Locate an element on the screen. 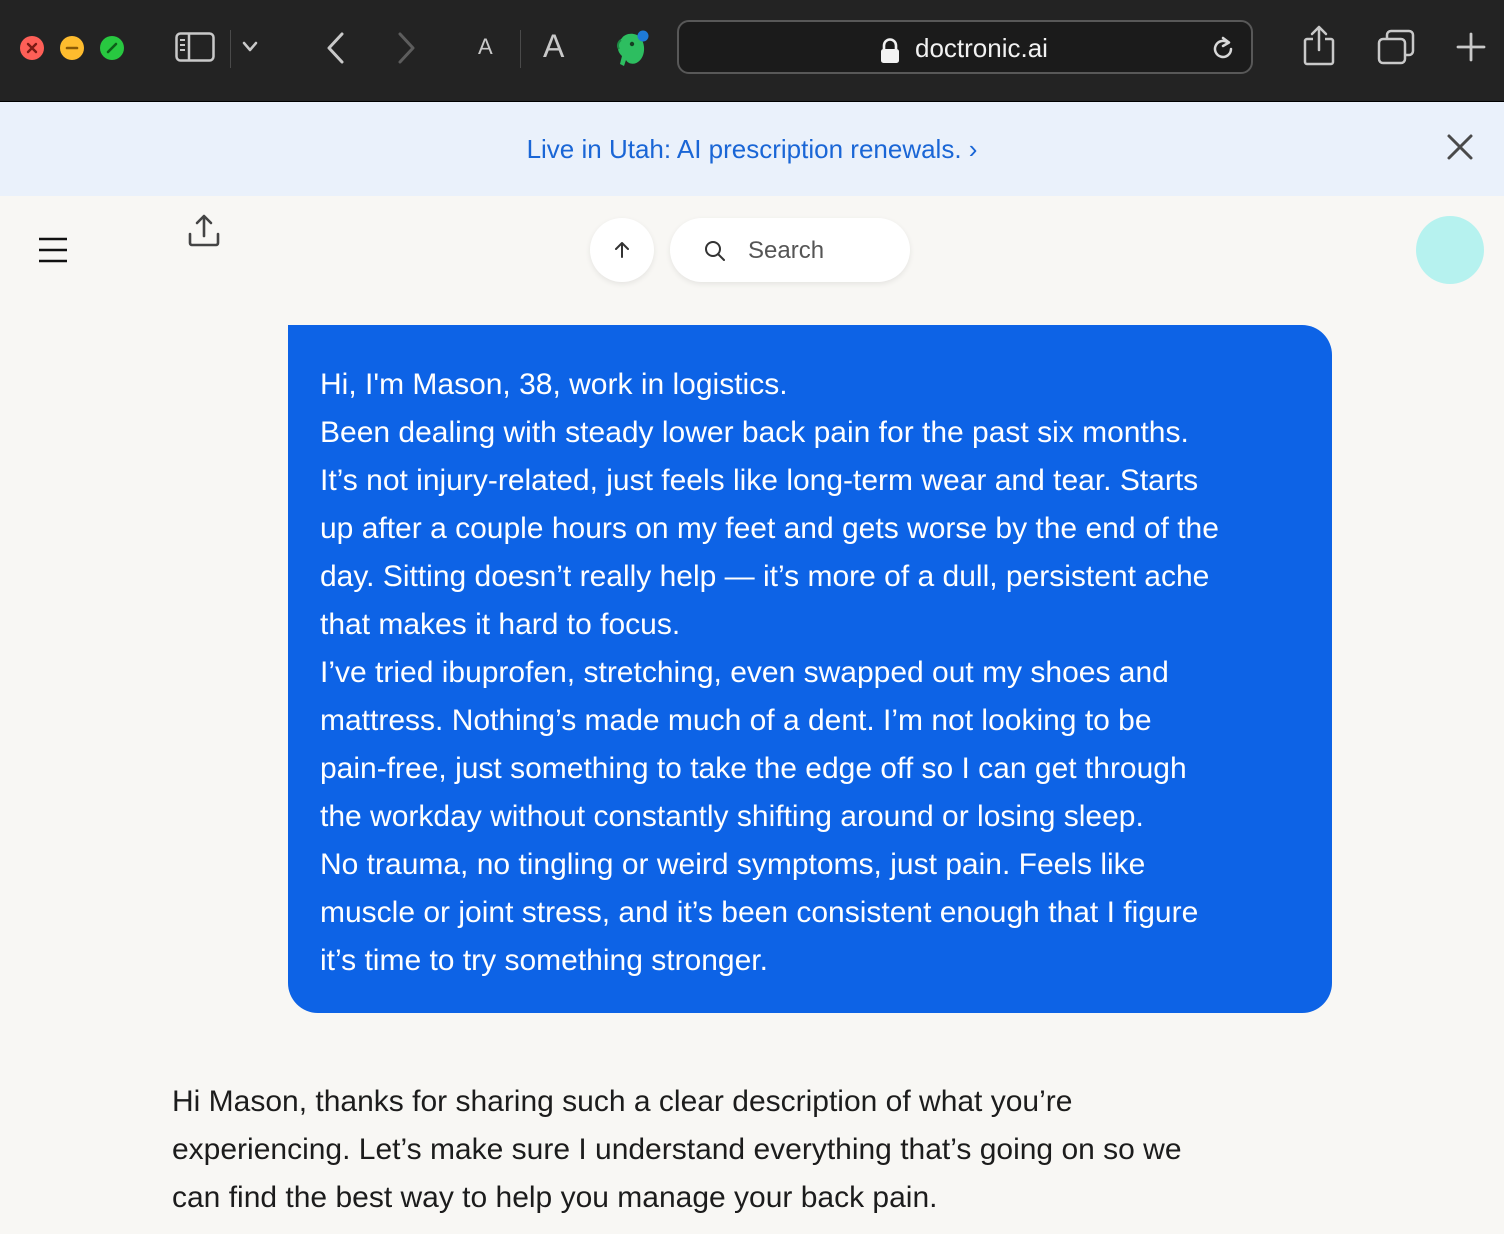  chevron-right-icon is located at coordinates (406, 48).